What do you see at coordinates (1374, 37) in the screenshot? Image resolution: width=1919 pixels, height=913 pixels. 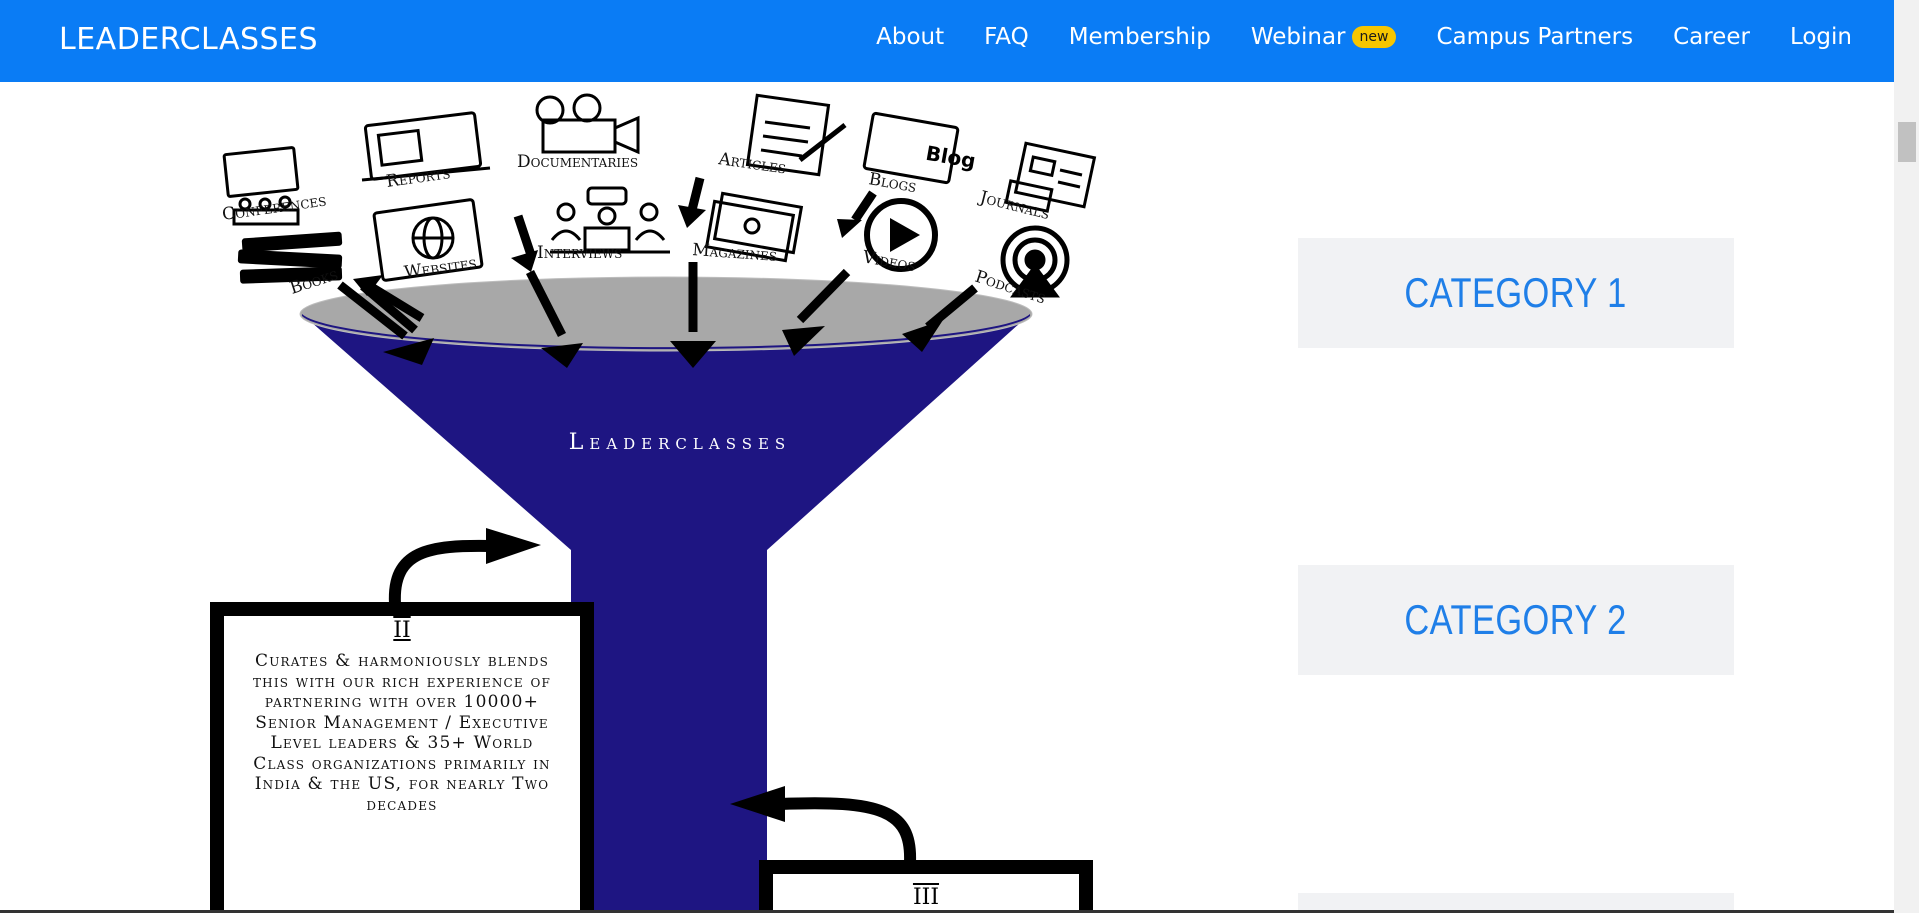 I see `new-badge: new` at bounding box center [1374, 37].